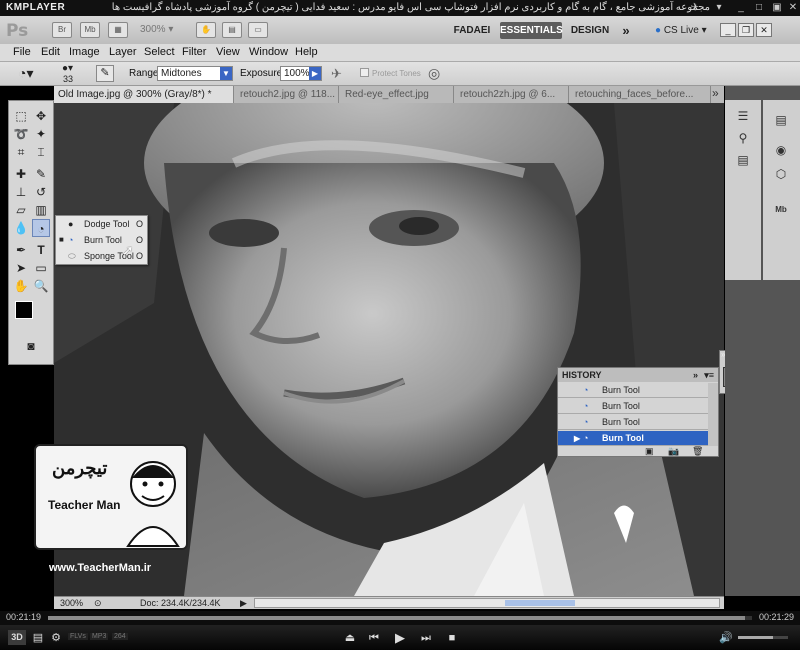 The image size is (800, 650). What do you see at coordinates (71, 603) in the screenshot?
I see `status-zoom: 300%` at bounding box center [71, 603].